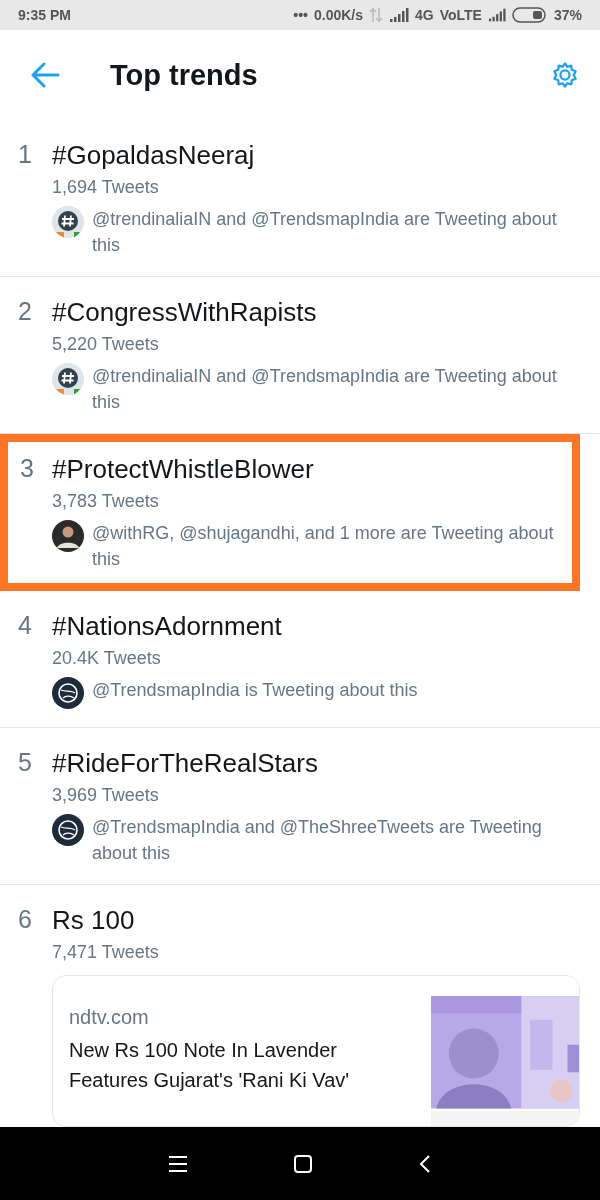 The image size is (600, 1200). What do you see at coordinates (317, 840) in the screenshot?
I see `context-text: @TrendsmapIndia and @TheShreeTweets are Tweeting about this` at bounding box center [317, 840].